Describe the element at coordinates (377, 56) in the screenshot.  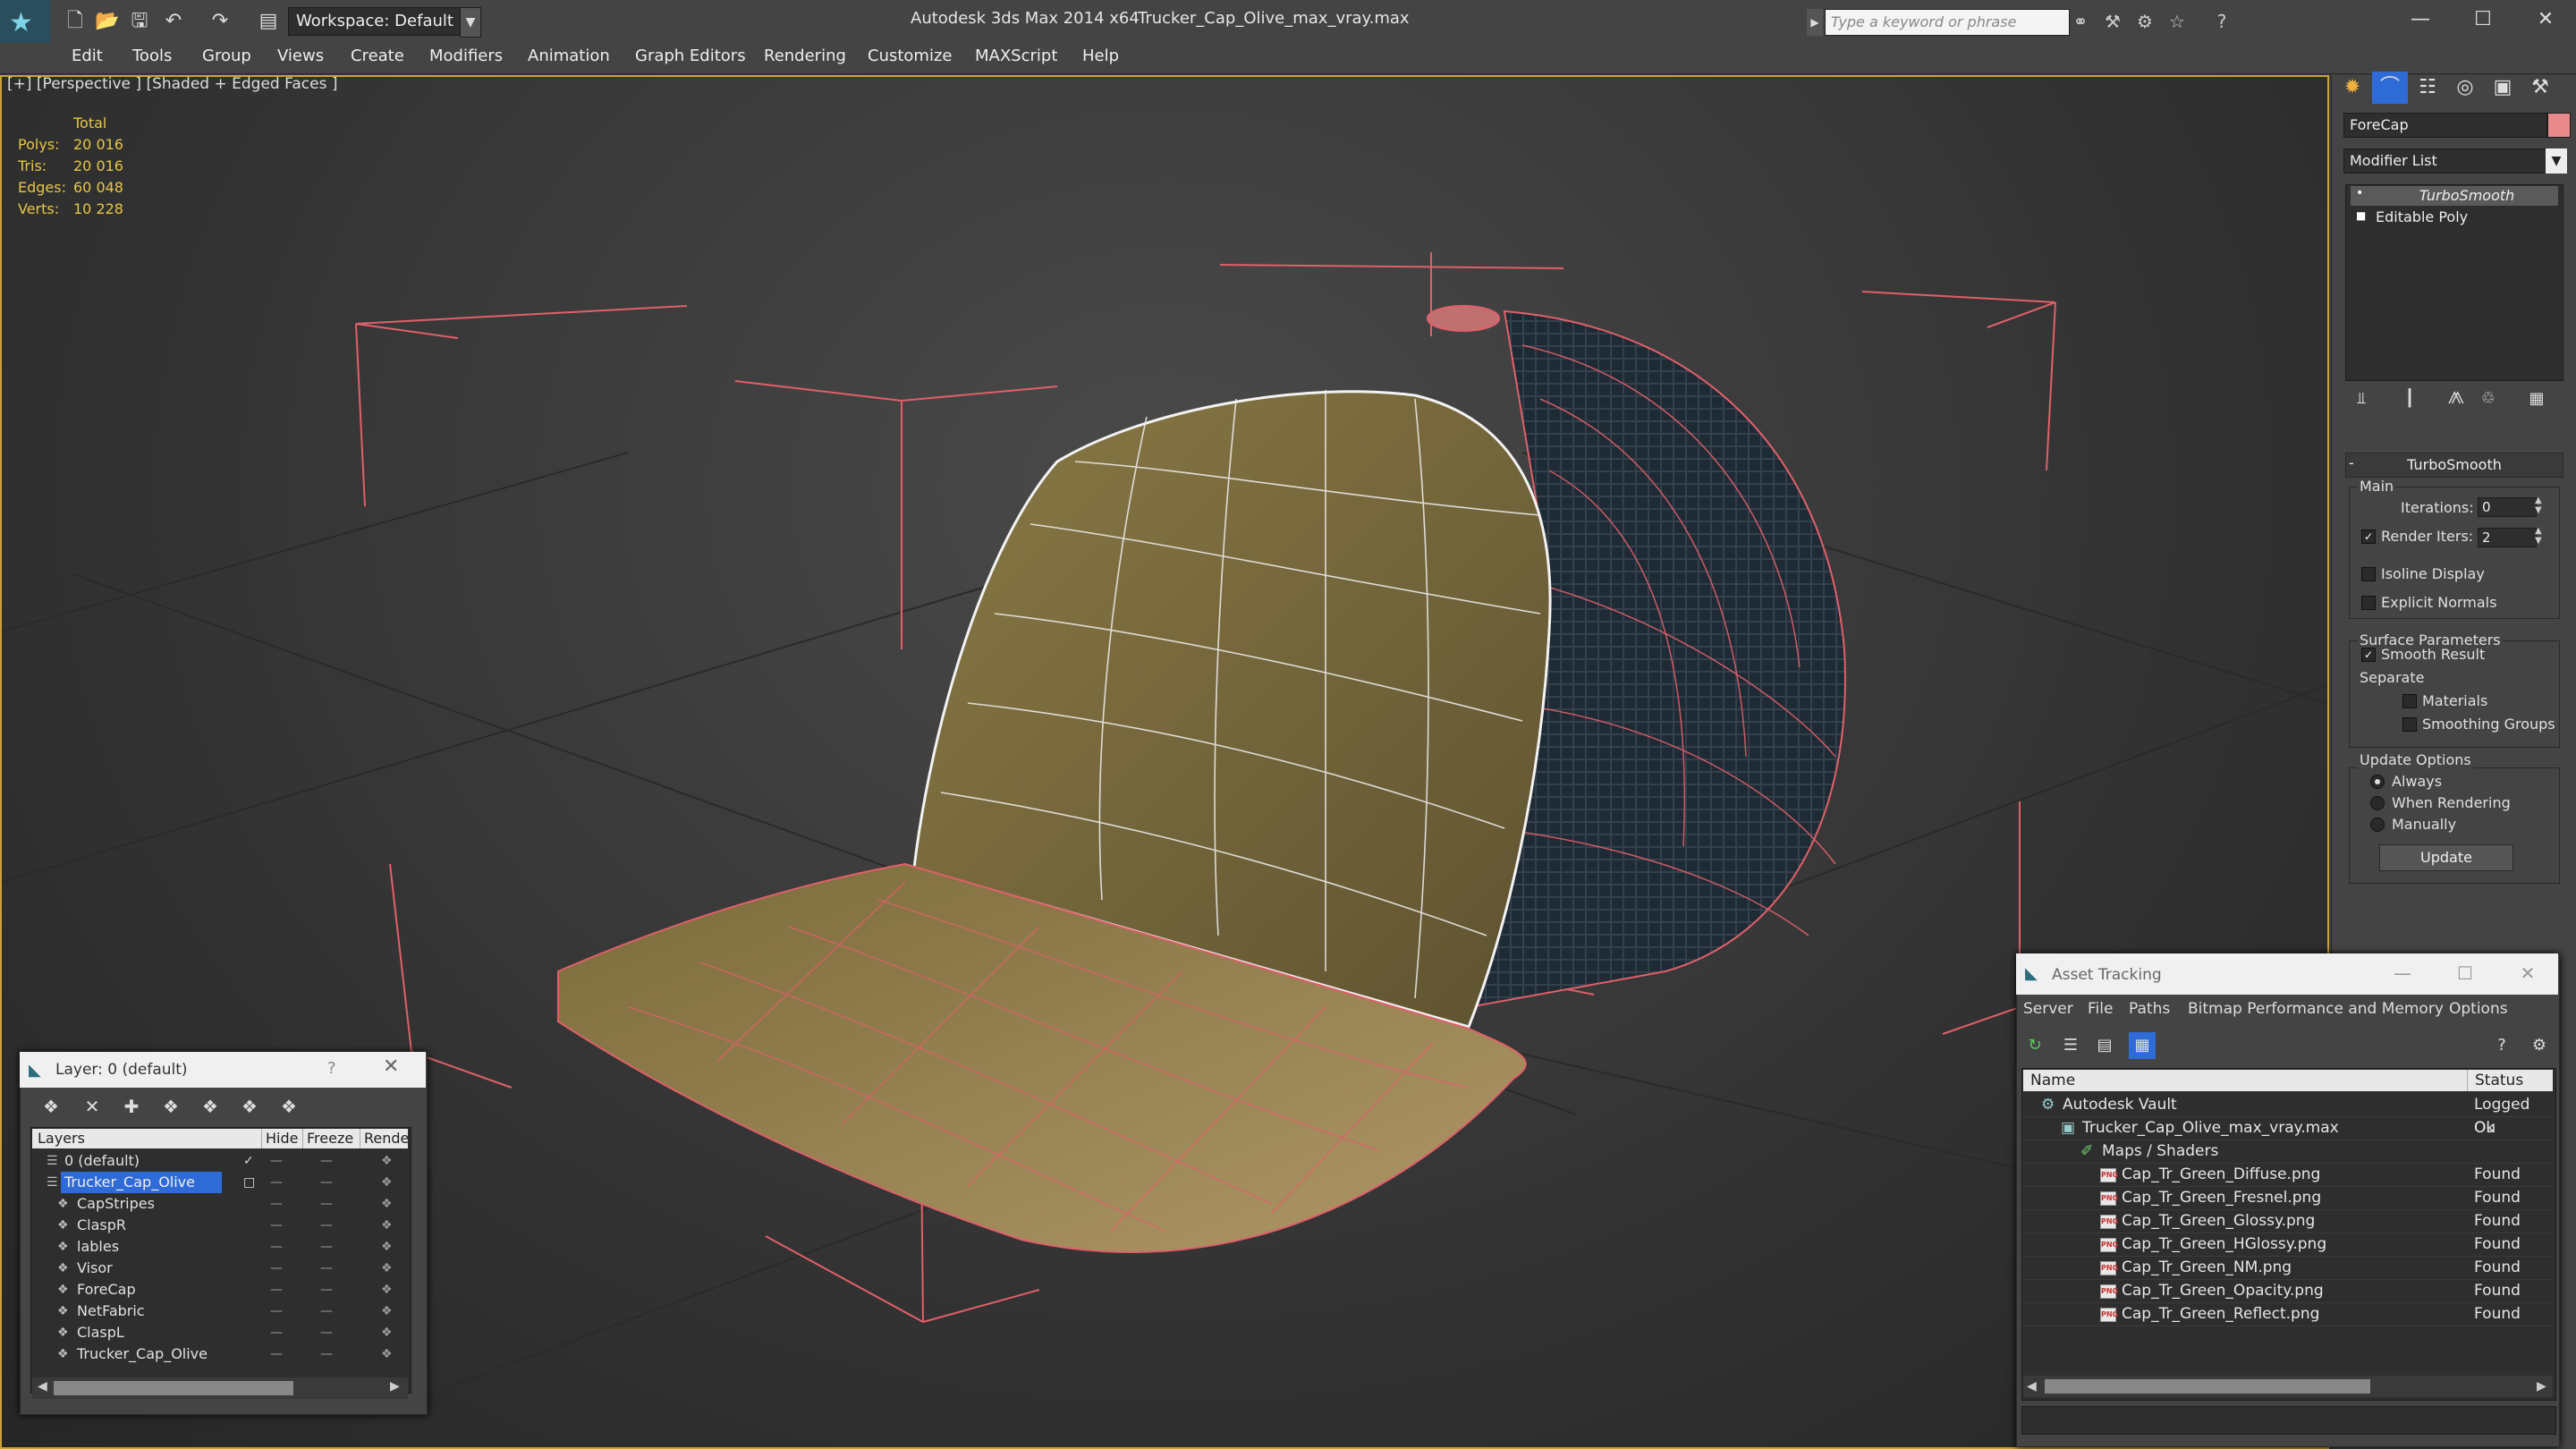
I see `menu-create: Create` at that location.